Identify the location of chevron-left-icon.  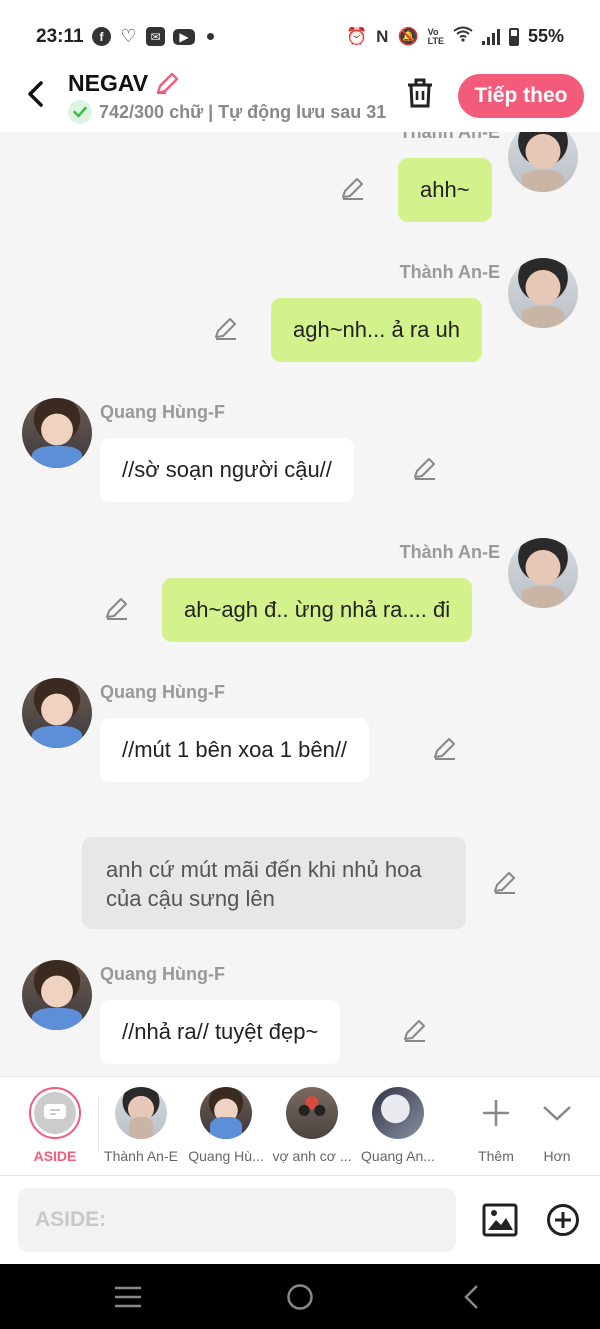
(35, 94).